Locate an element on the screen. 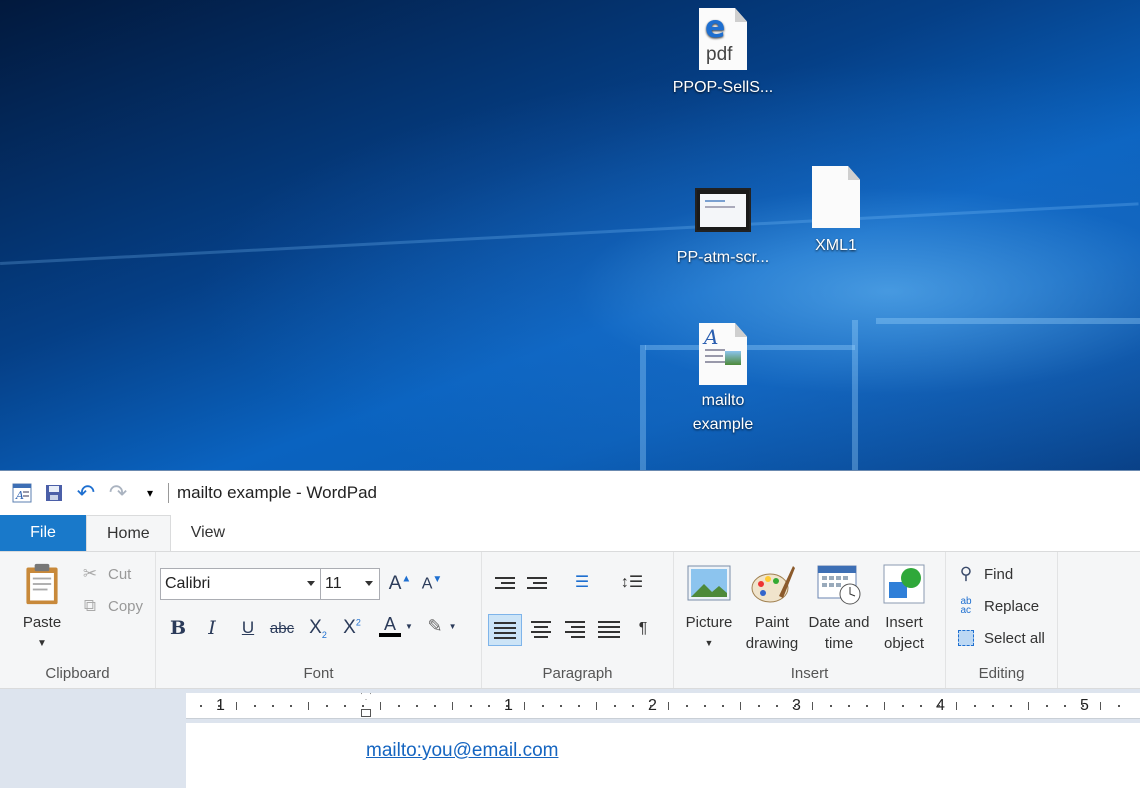  redo-icon: ↷ is located at coordinates (118, 492).